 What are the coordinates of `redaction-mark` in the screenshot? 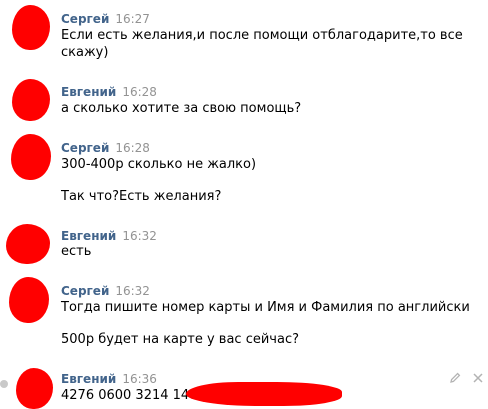 It's located at (264, 394).